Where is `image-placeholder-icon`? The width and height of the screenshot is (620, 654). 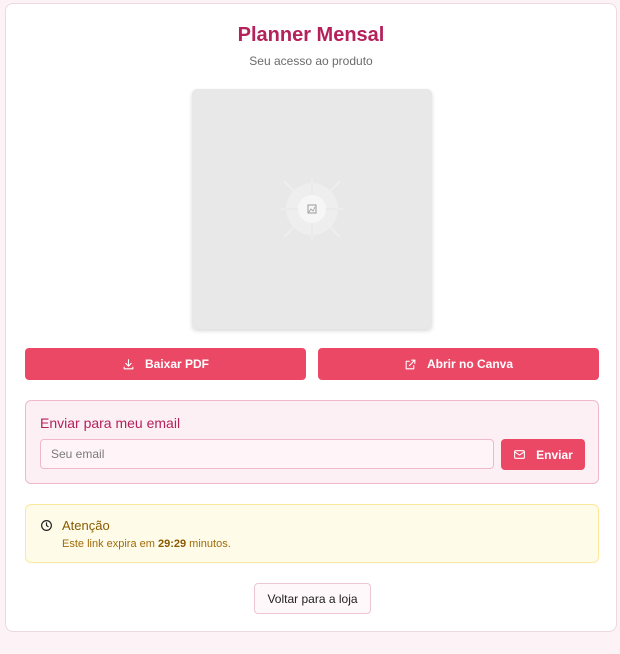 image-placeholder-icon is located at coordinates (312, 209).